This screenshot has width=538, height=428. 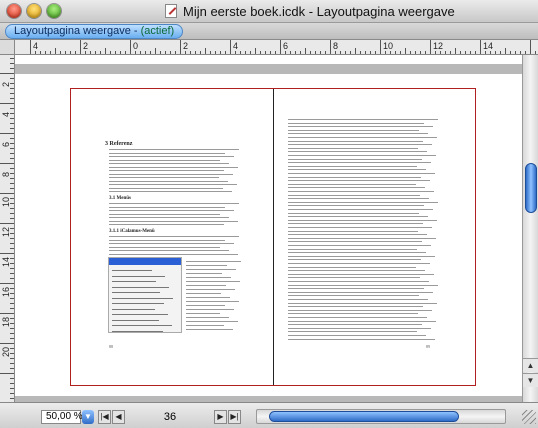 What do you see at coordinates (86, 46) in the screenshot?
I see `ruler-label: 2` at bounding box center [86, 46].